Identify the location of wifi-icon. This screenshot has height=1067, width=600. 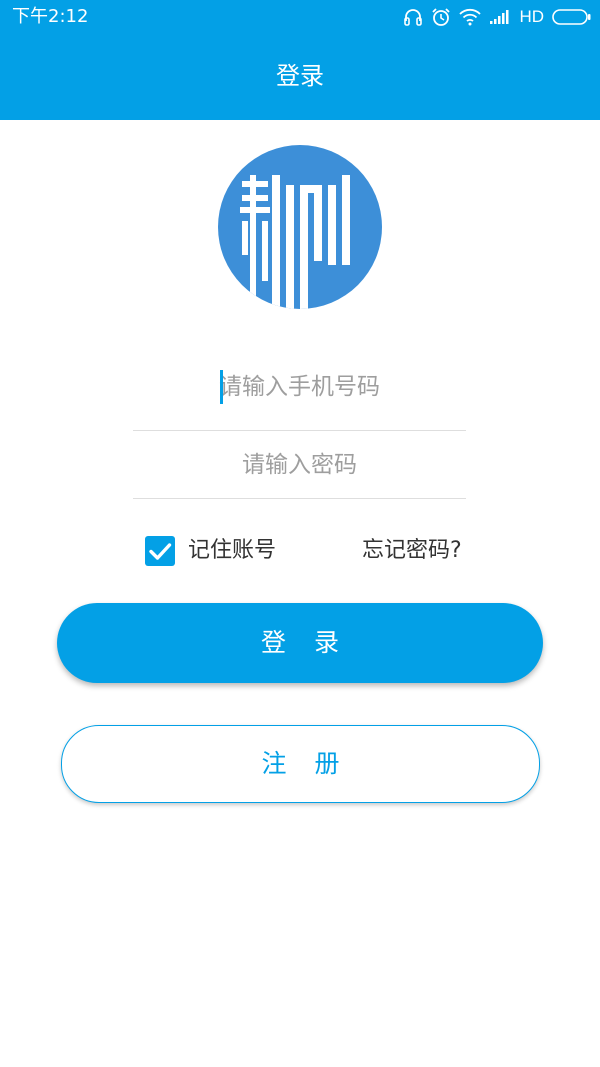
(470, 17).